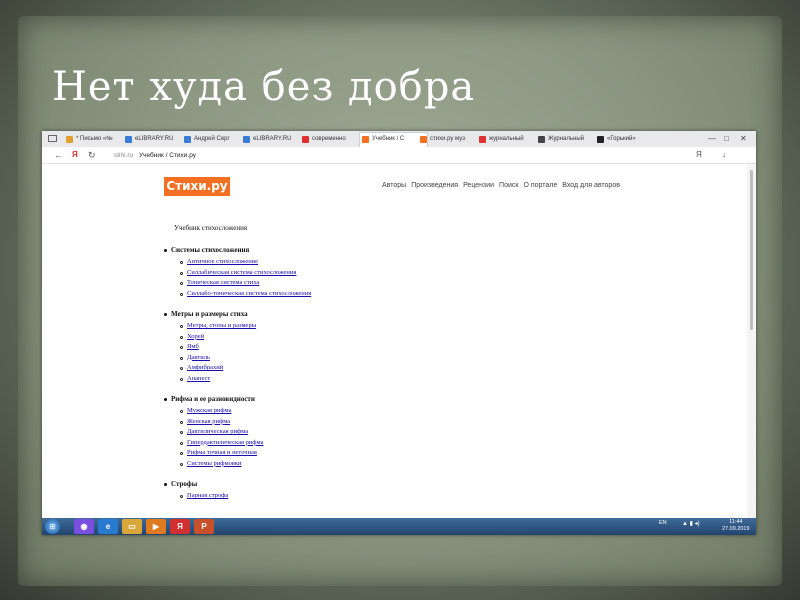 Image resolution: width=800 pixels, height=600 pixels. I want to click on lesson-link: Античное стихосложение, so click(372, 262).